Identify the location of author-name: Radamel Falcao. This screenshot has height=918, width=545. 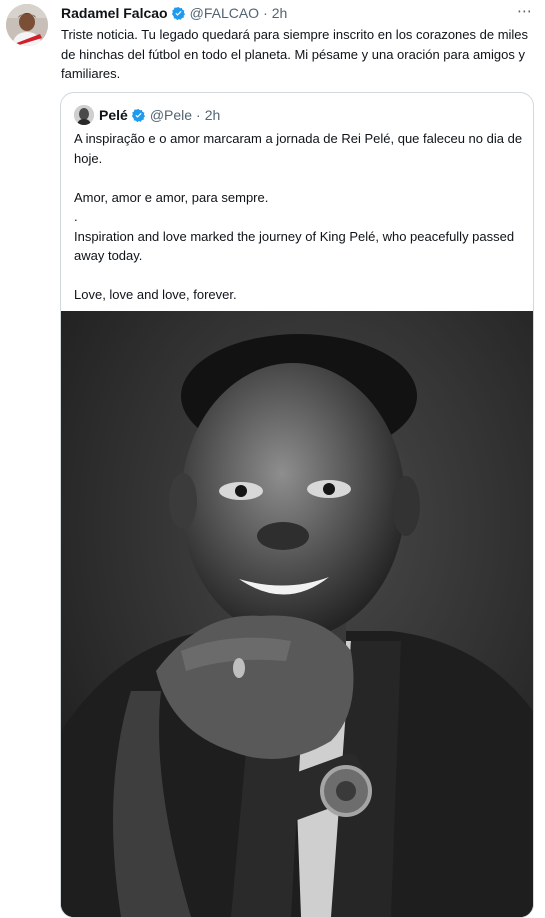
(114, 13).